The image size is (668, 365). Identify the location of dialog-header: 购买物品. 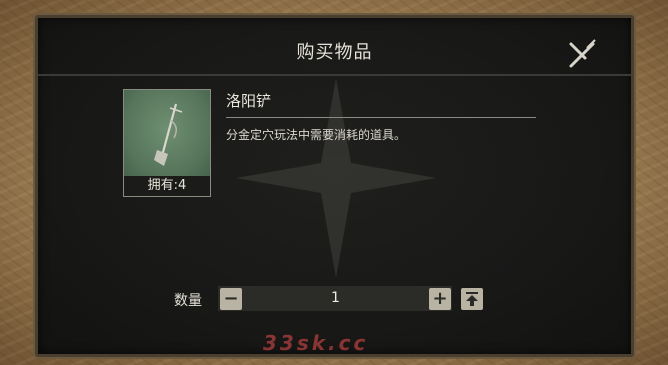
(334, 47).